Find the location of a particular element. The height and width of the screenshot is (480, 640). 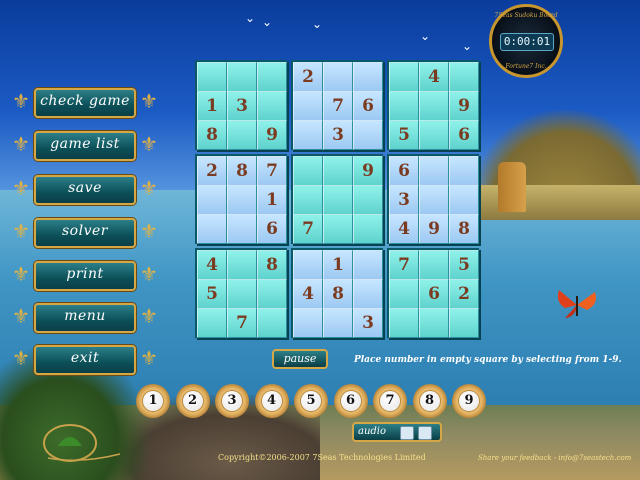

solver-button: ⚜ solver ⚜ is located at coordinates (85, 231).